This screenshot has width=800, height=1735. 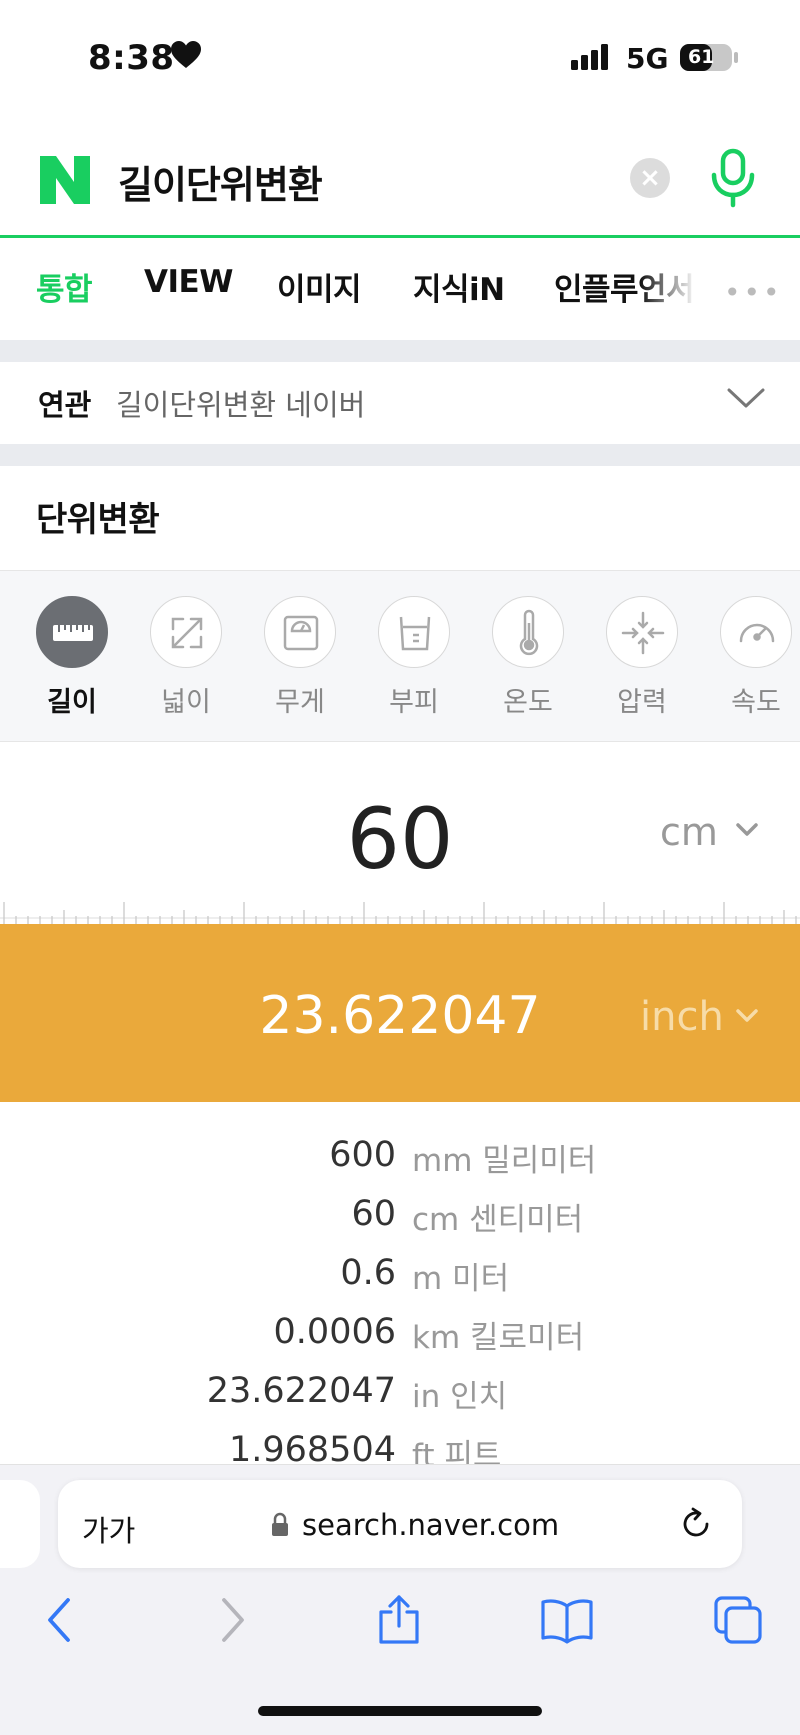 What do you see at coordinates (701, 57) in the screenshot?
I see `battery-level: 61` at bounding box center [701, 57].